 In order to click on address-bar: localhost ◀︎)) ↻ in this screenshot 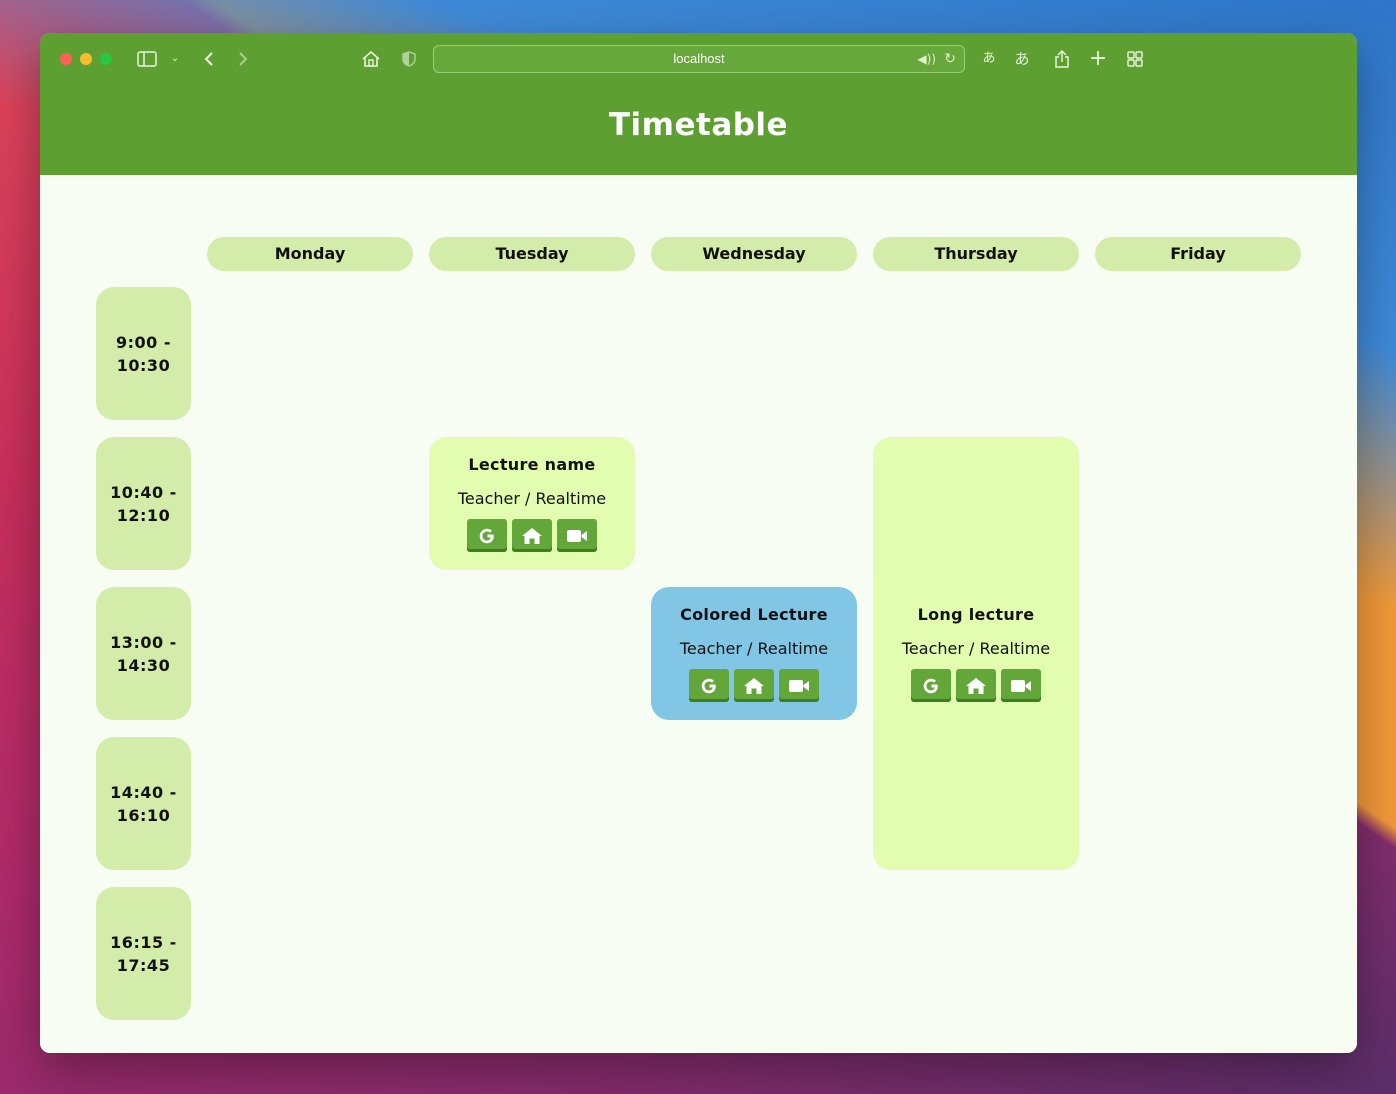, I will do `click(699, 59)`.